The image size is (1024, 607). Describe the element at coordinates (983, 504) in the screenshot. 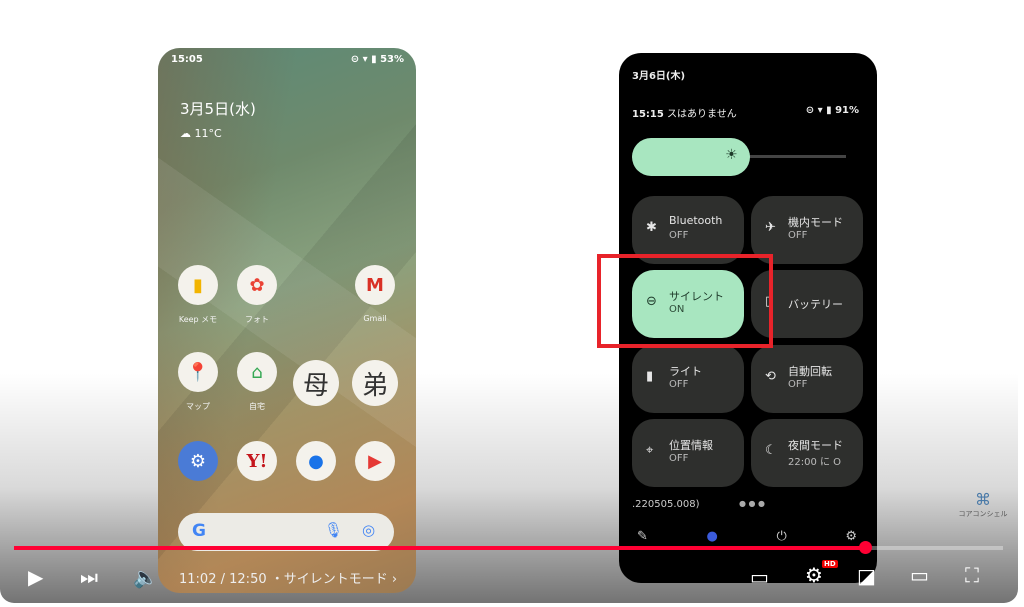

I see `channel-watermark: ⌘ コアコンシェル` at that location.